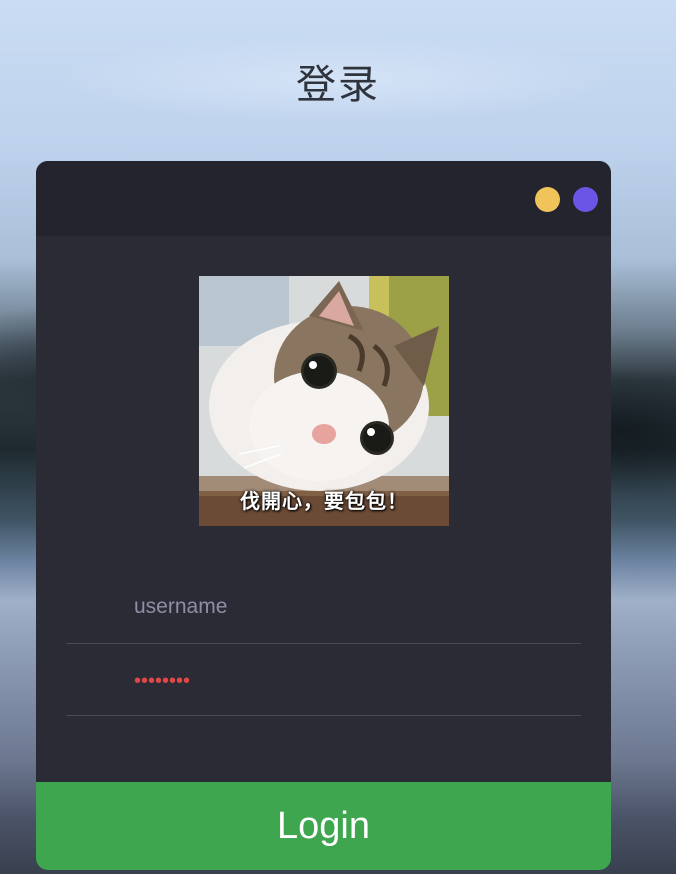 The image size is (676, 874). I want to click on avatar: 伐開心，要包包！, so click(324, 401).